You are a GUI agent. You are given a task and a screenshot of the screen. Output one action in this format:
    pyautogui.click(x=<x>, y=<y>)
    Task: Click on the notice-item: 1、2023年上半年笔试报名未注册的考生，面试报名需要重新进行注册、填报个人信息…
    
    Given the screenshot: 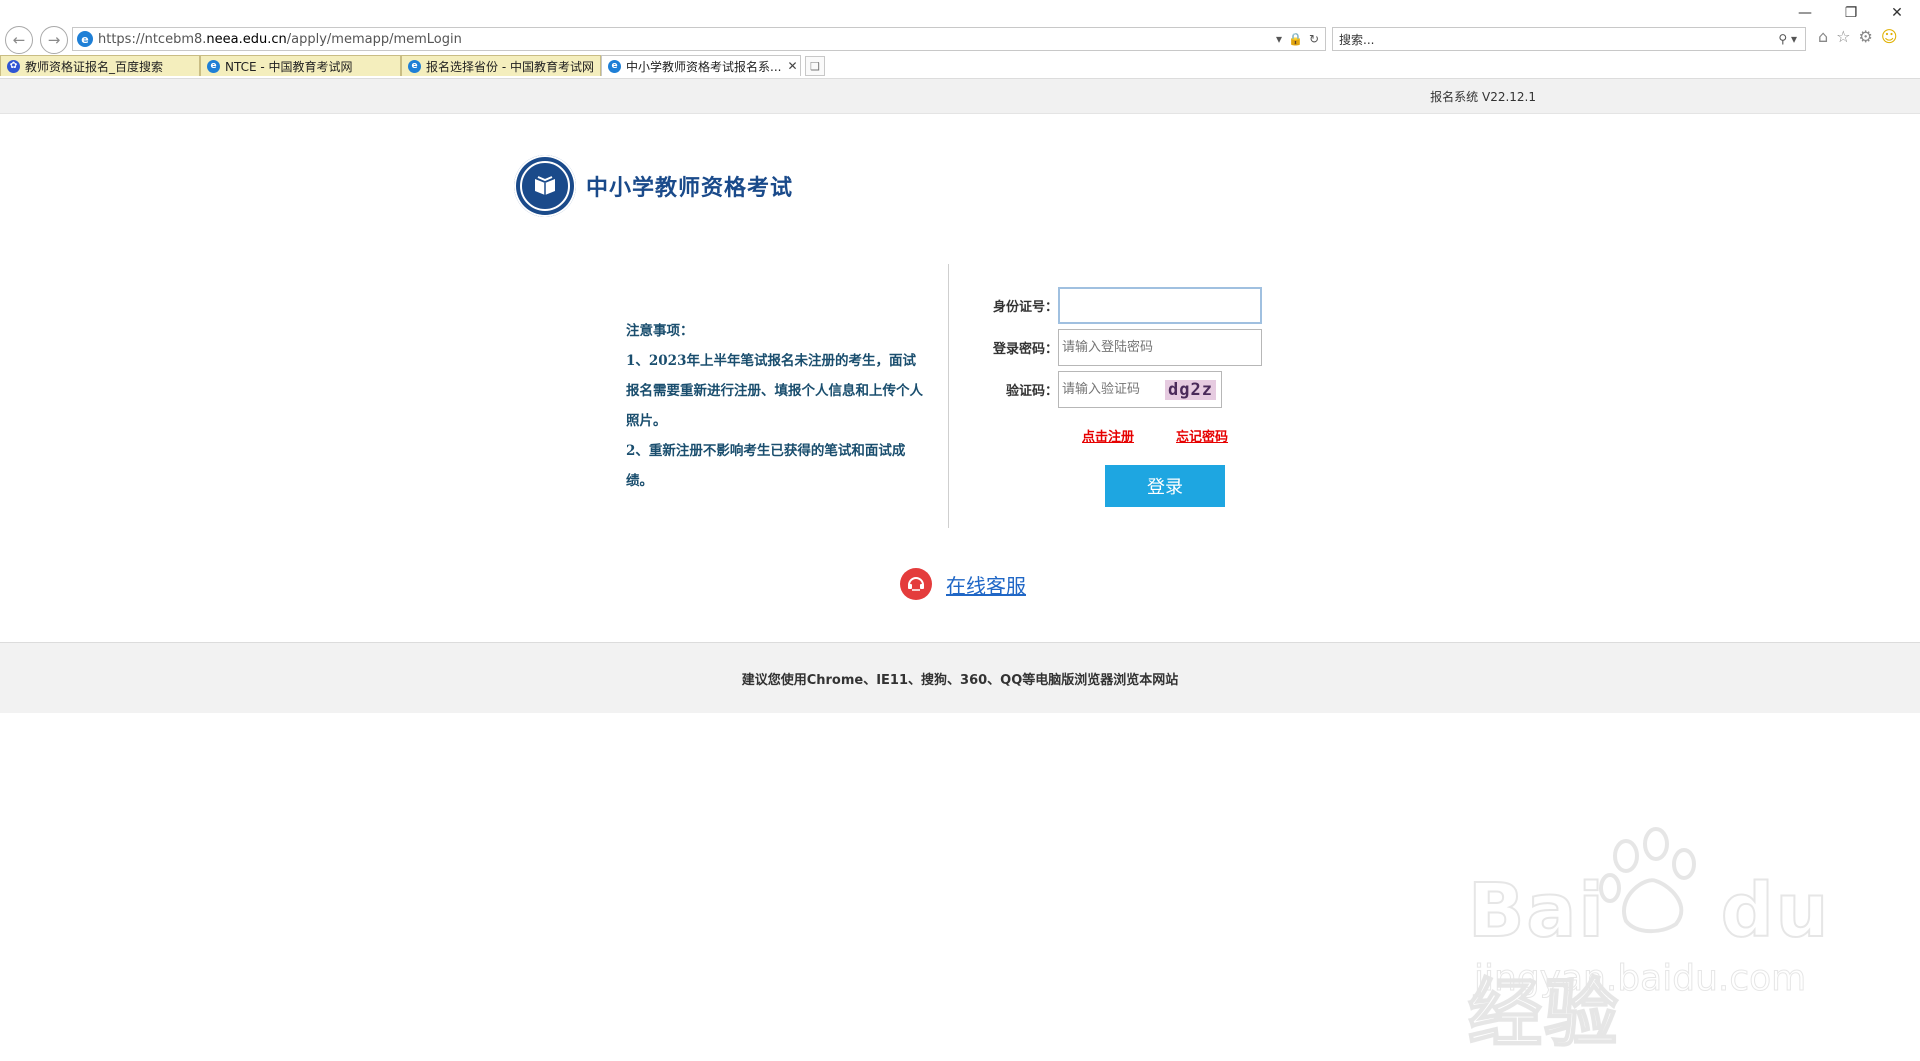 What is the action you would take?
    pyautogui.click(x=774, y=391)
    